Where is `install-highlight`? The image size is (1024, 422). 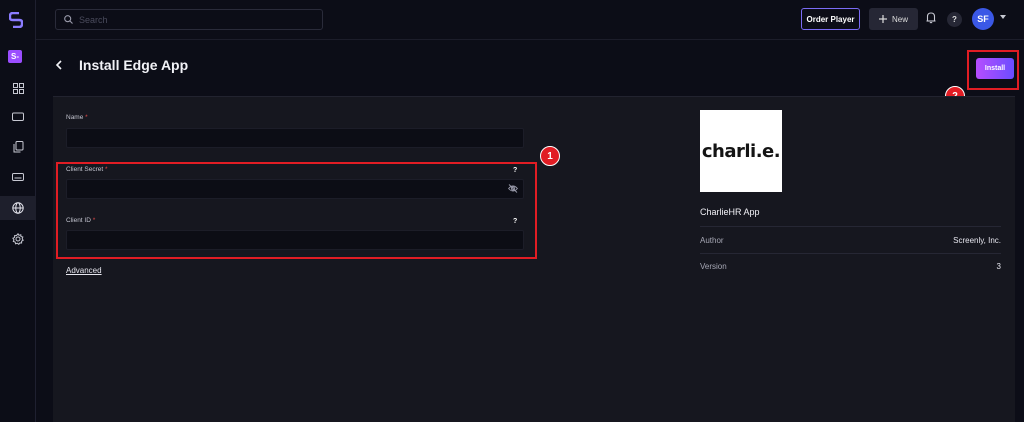 install-highlight is located at coordinates (993, 70).